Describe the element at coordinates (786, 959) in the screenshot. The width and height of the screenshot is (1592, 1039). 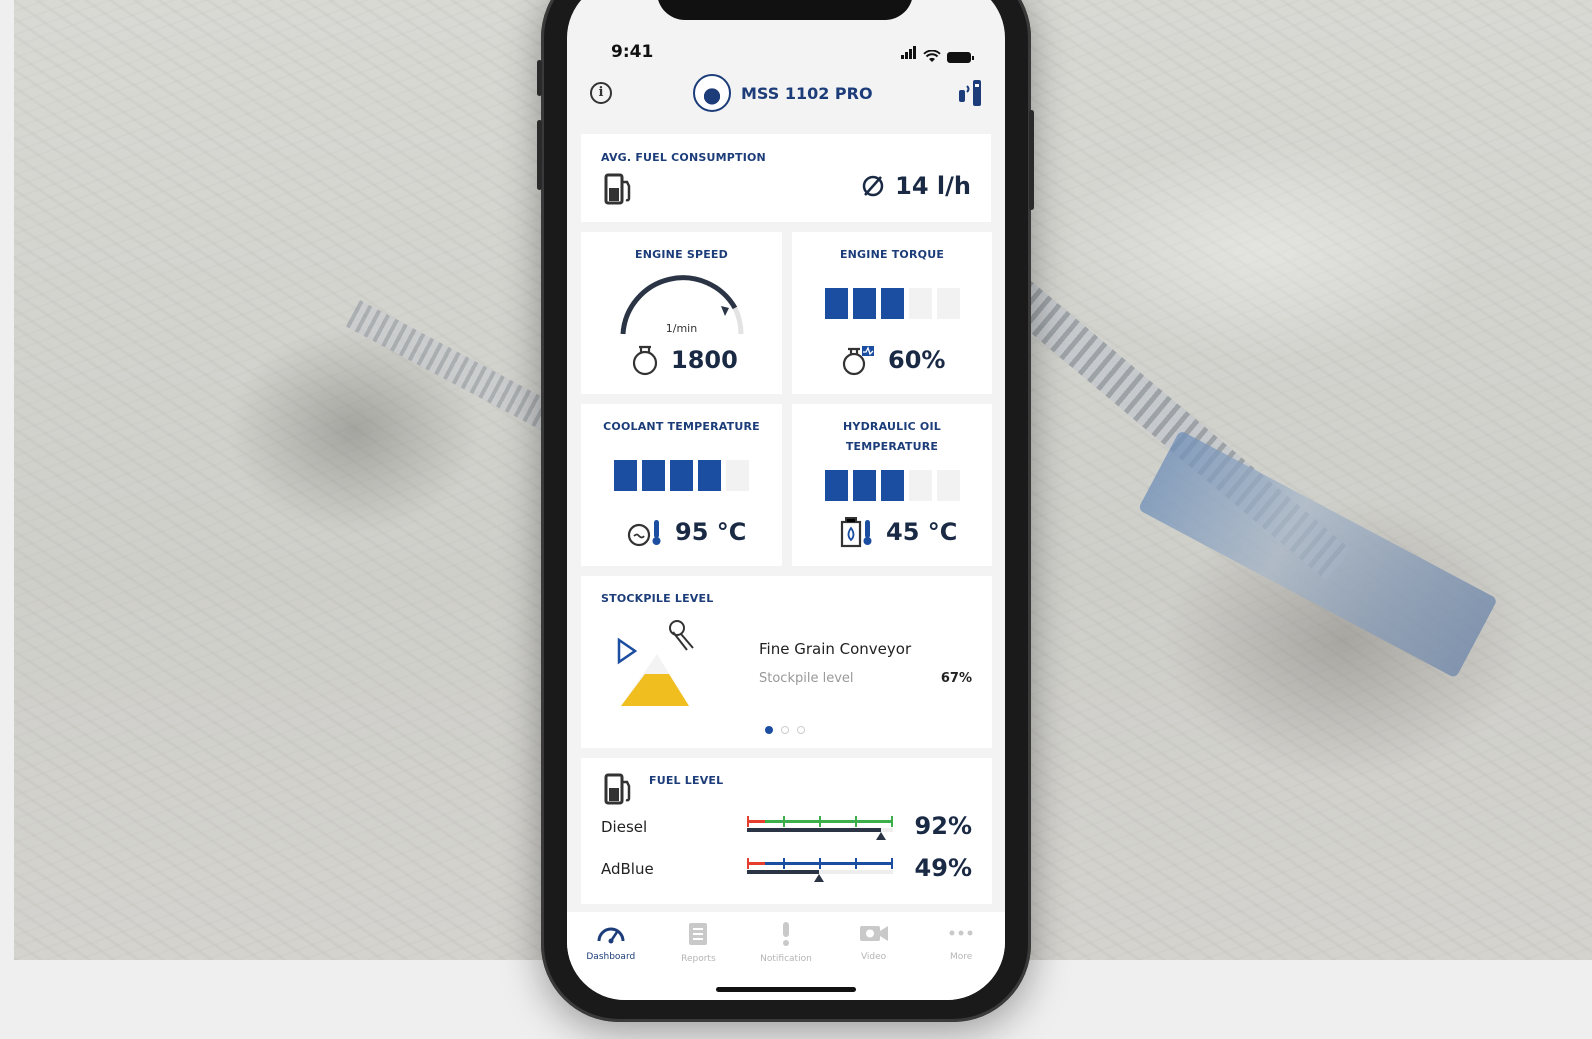
I see `tab-notification-label: Notification` at that location.